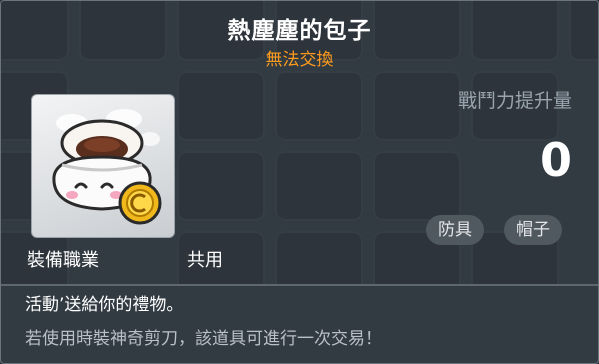 This screenshot has width=599, height=364. I want to click on divider, so click(299, 285).